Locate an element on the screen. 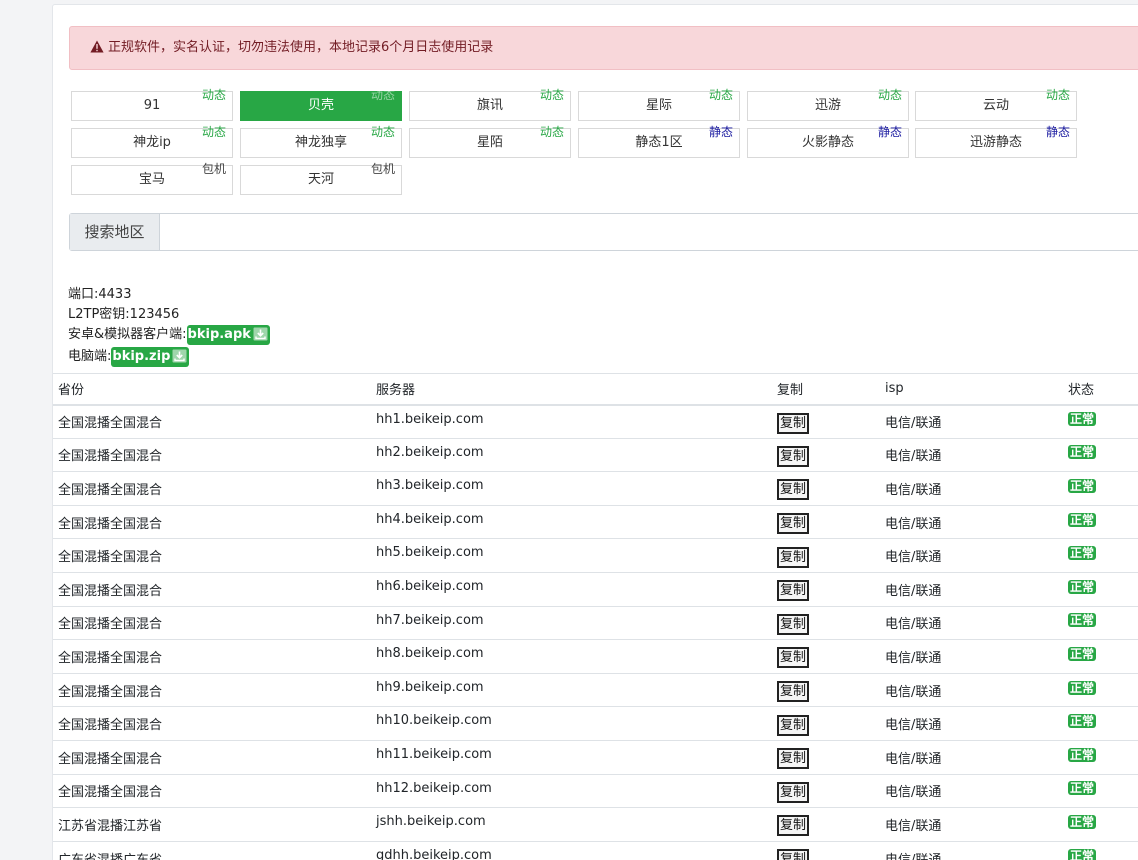 This screenshot has height=860, width=1138. server-cell: gdhh.beikeip.com is located at coordinates (571, 850).